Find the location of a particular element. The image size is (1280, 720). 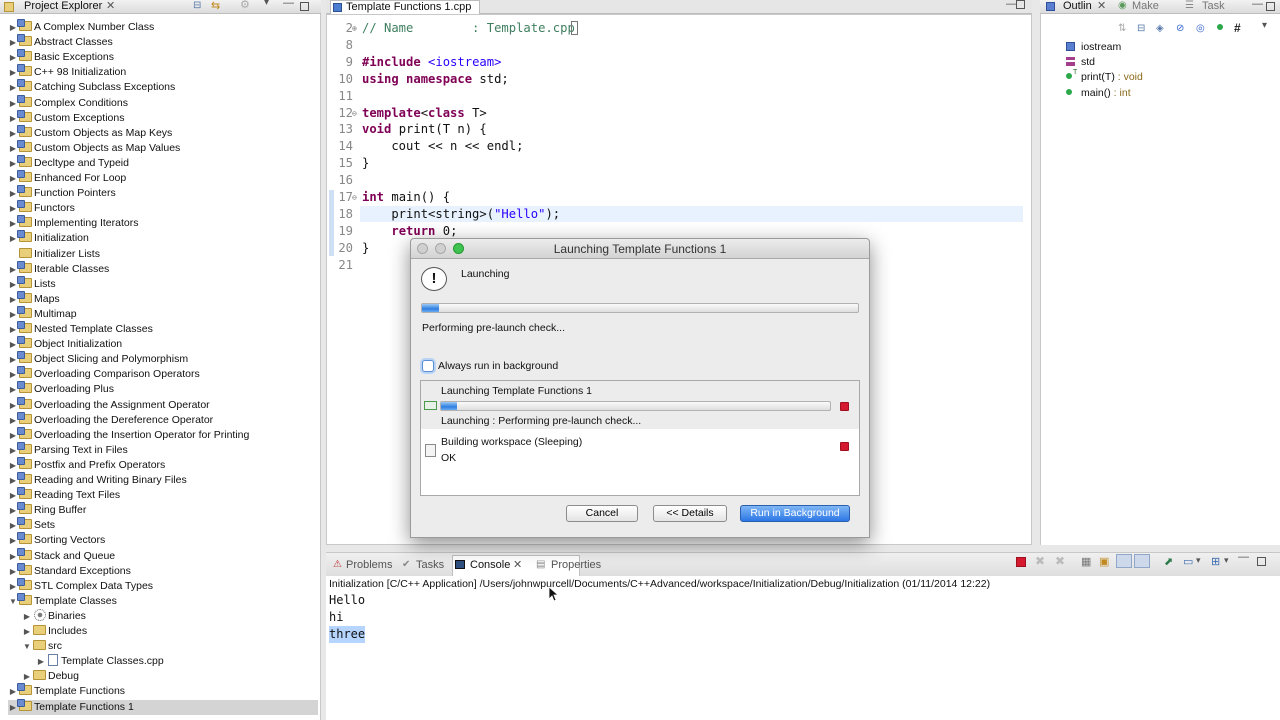

outline-item: std is located at coordinates (1080, 62).